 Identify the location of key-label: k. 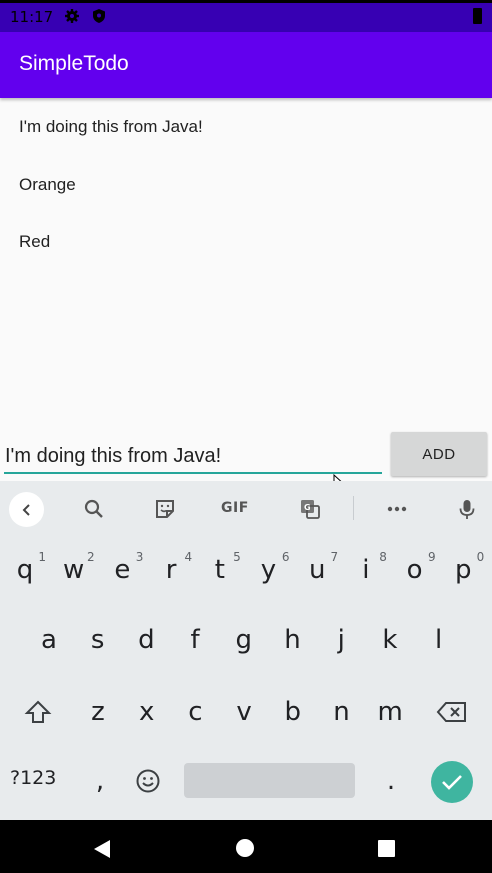
(390, 640).